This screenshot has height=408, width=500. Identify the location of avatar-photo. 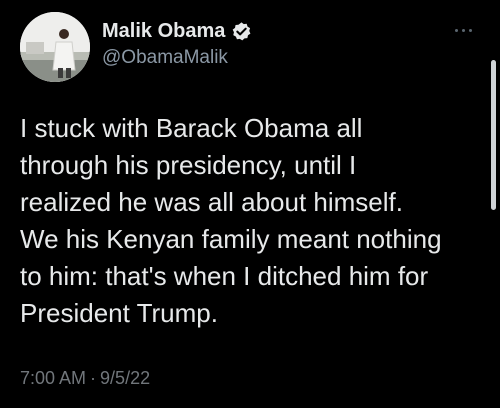
(55, 47).